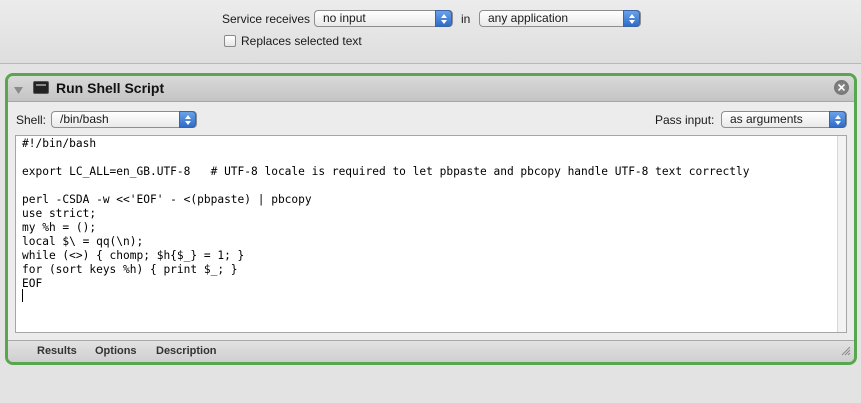 The image size is (861, 403). I want to click on application-value: any application, so click(528, 18).